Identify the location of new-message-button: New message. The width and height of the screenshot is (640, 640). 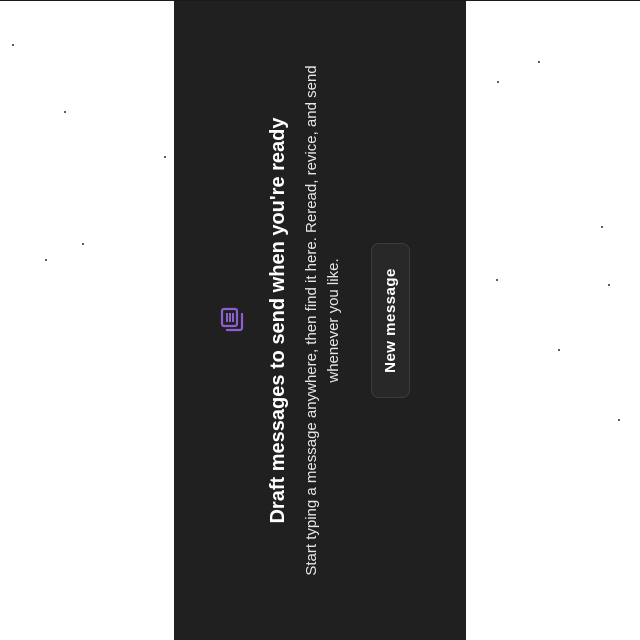
(390, 320).